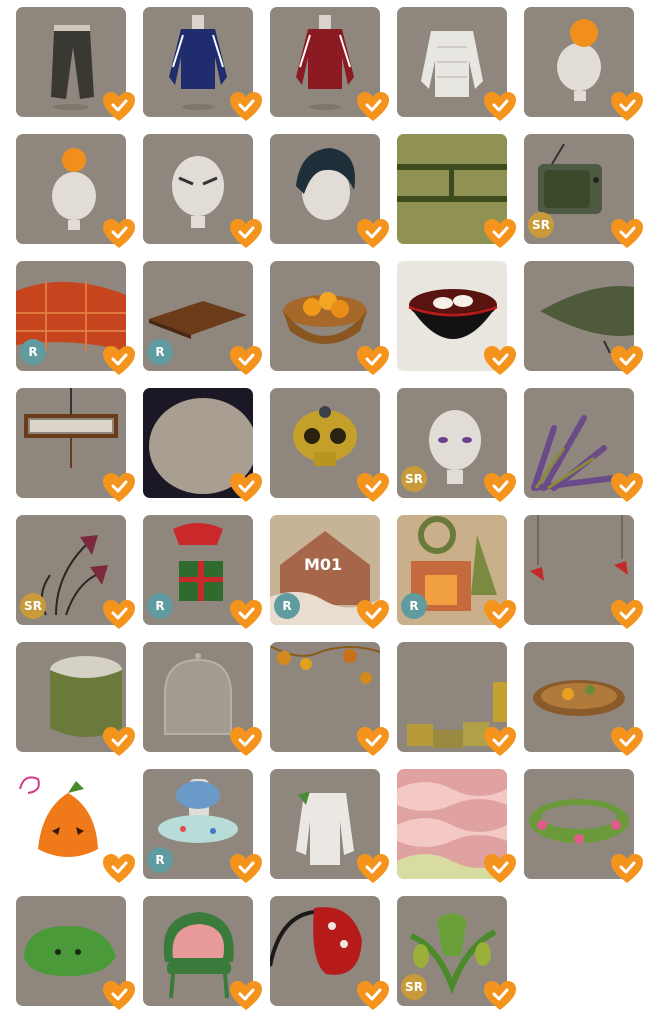 The height and width of the screenshot is (1024, 653). Describe the element at coordinates (323, 564) in the screenshot. I see `background-code-label: M01` at that location.